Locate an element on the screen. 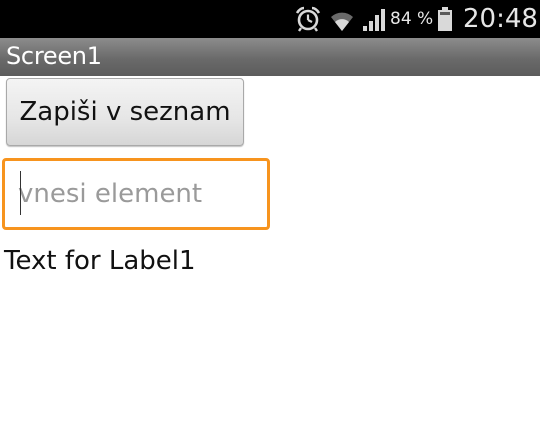 This screenshot has height=444, width=540. element-input is located at coordinates (136, 194).